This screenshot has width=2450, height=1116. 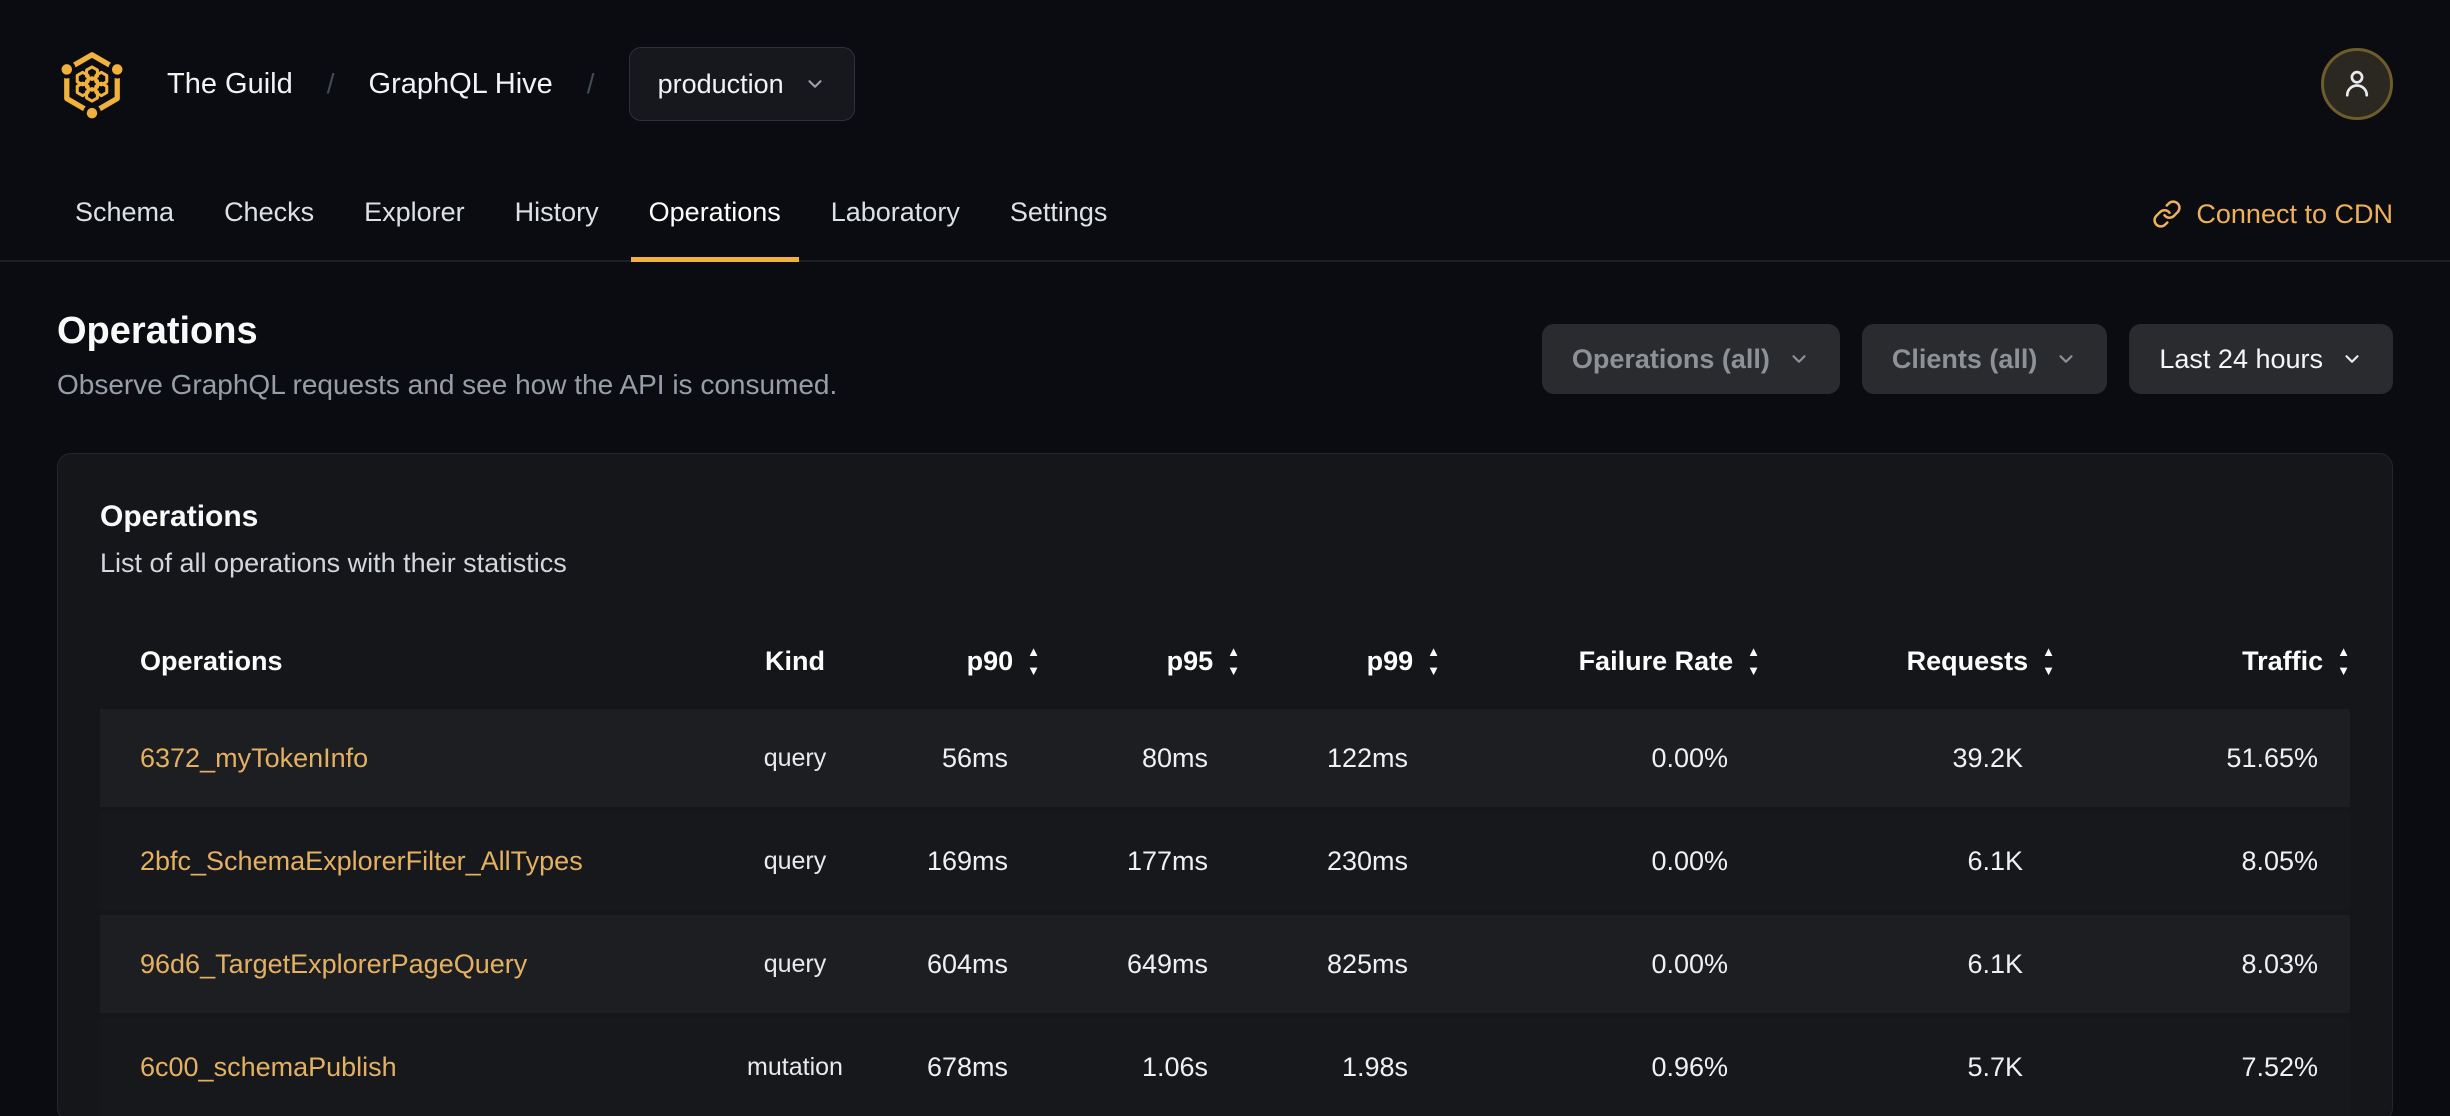 I want to click on operation-p95: 177ms, so click(x=1167, y=860).